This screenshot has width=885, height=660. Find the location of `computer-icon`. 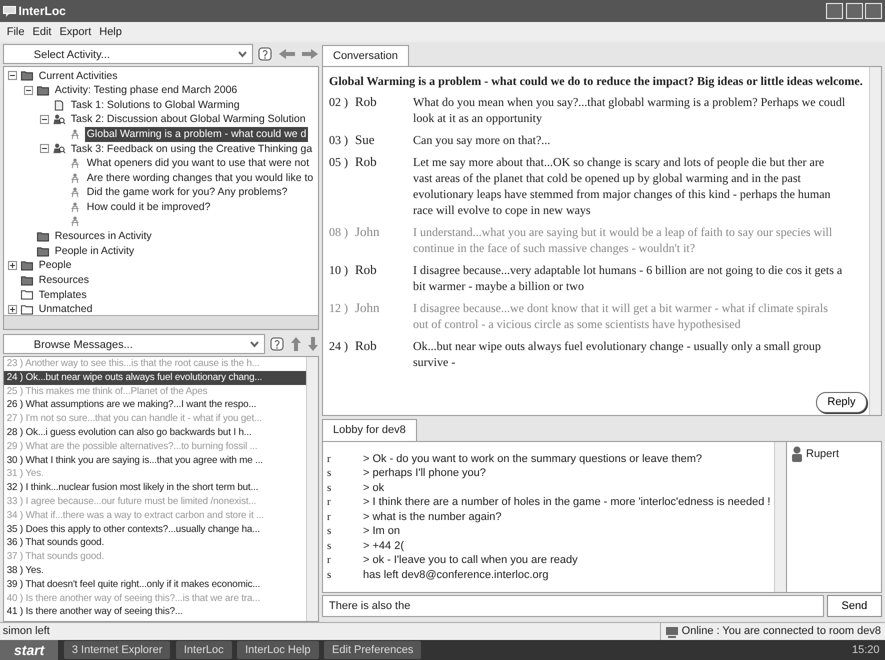

computer-icon is located at coordinates (671, 632).